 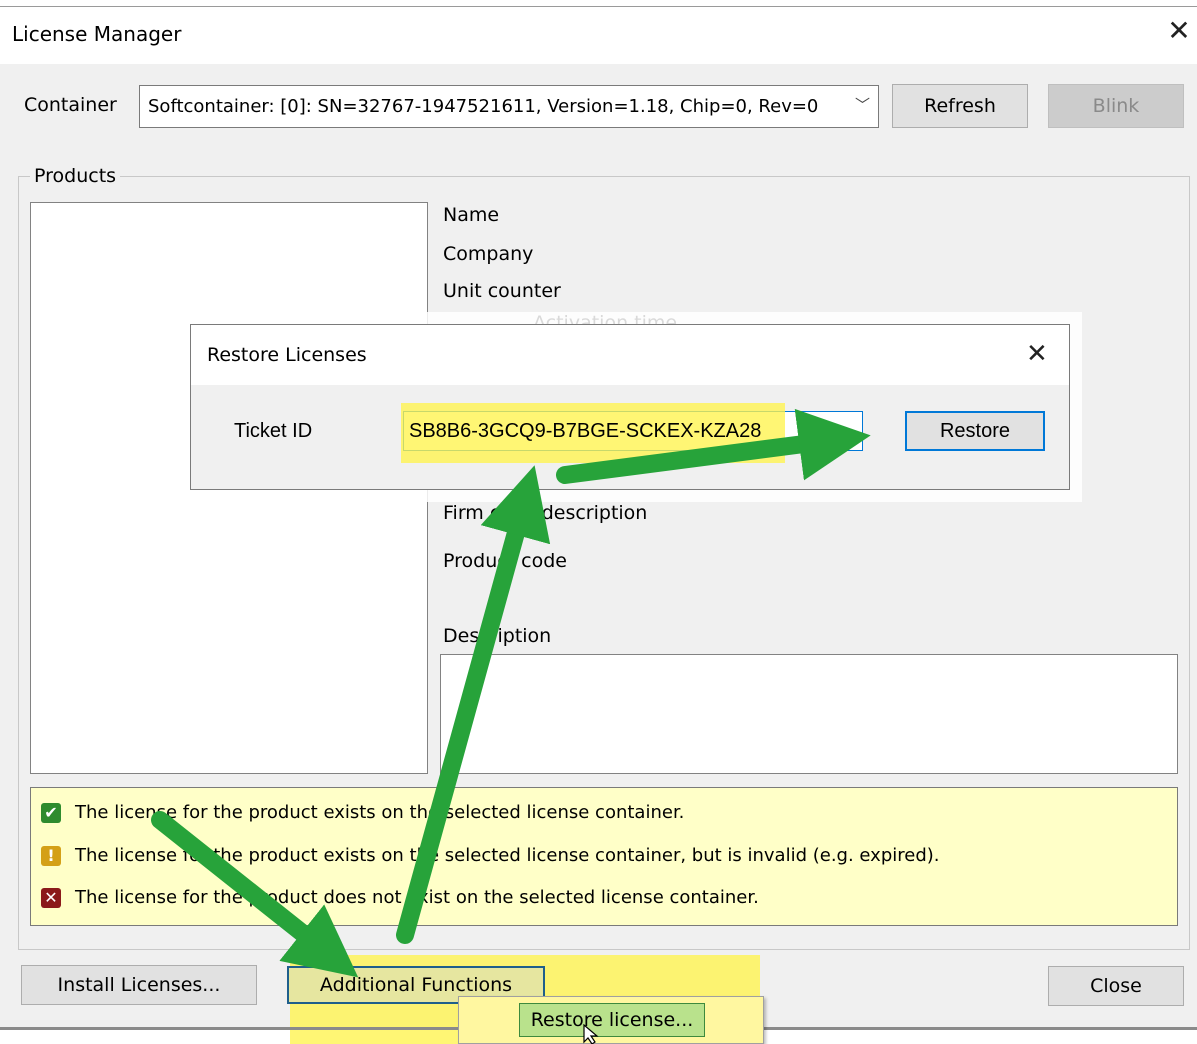 What do you see at coordinates (713, 446) in the screenshot?
I see `arrow-ticket-to-restore` at bounding box center [713, 446].